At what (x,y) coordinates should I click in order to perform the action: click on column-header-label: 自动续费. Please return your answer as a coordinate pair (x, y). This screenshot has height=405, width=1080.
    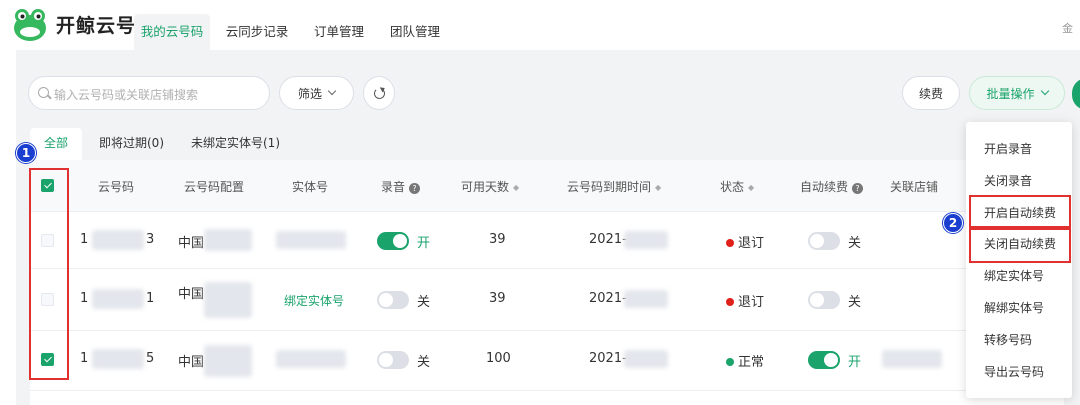
    Looking at the image, I should click on (824, 187).